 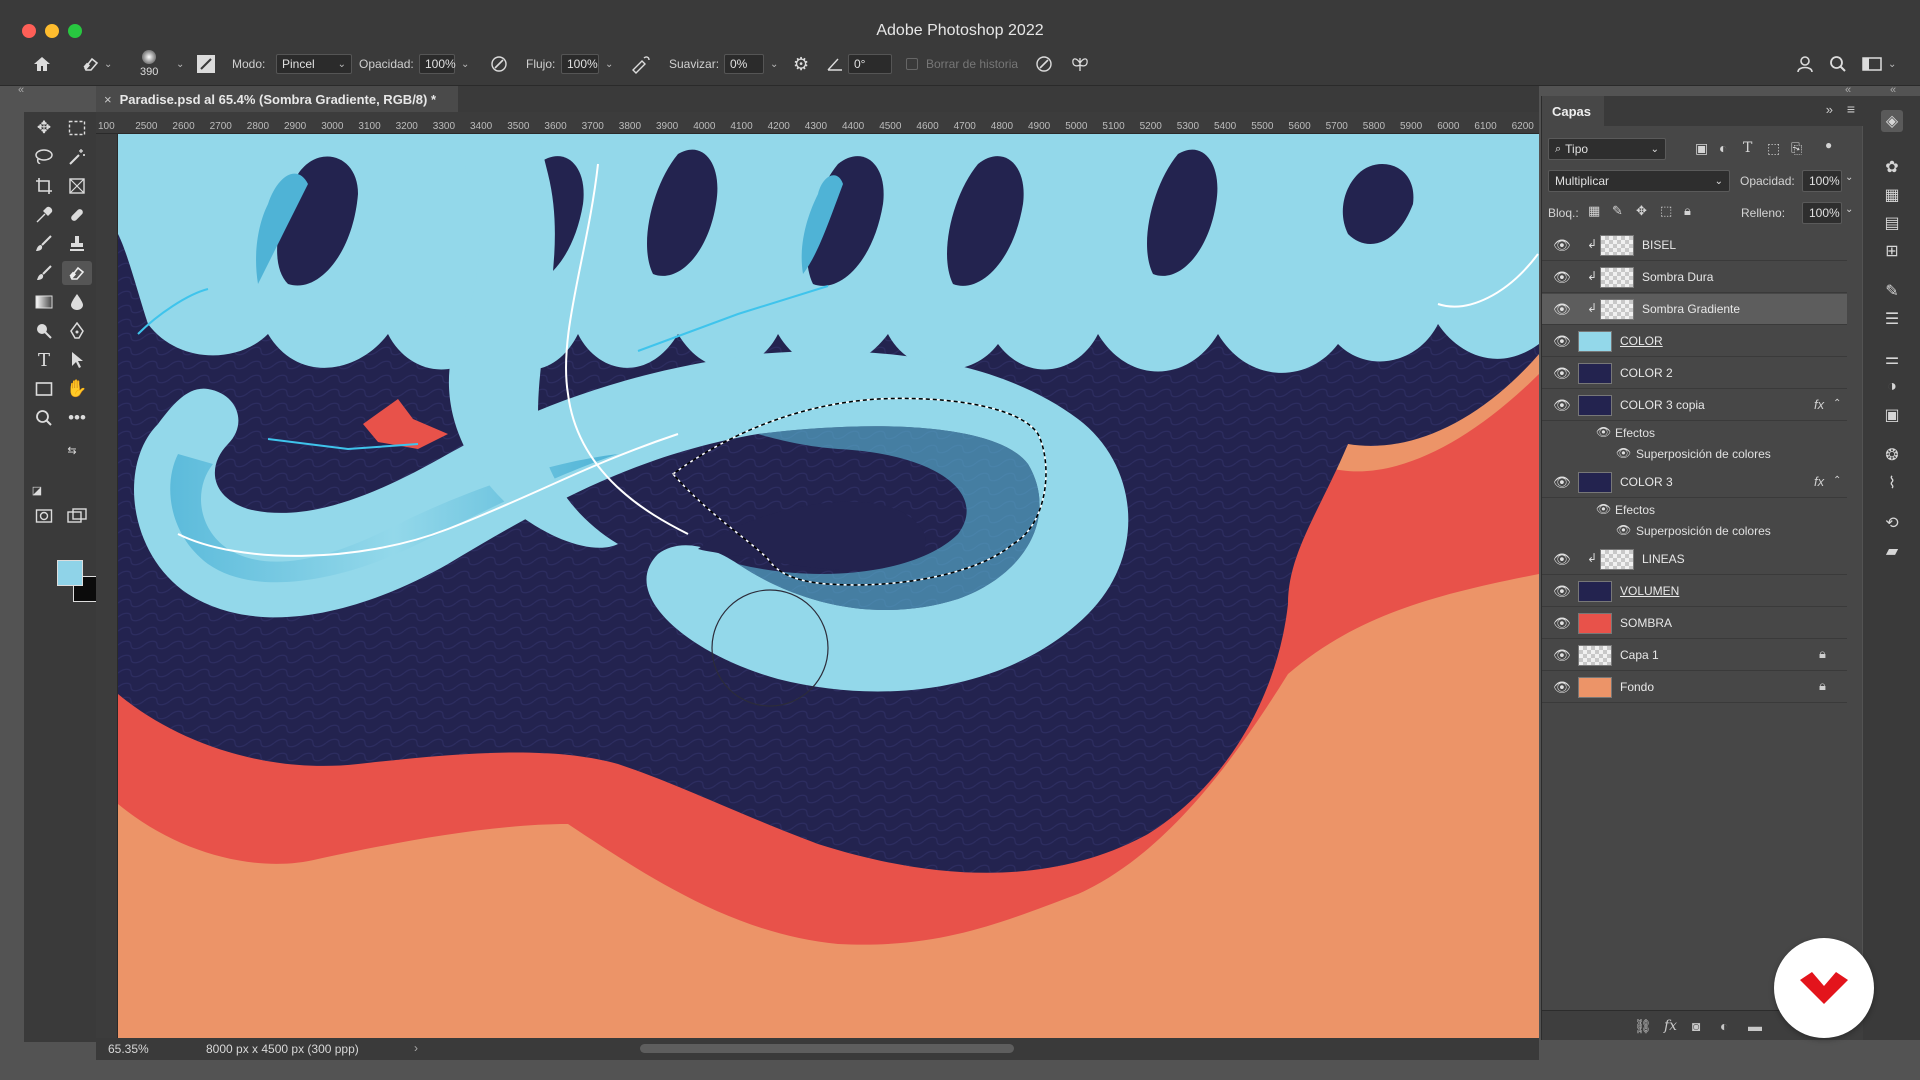 What do you see at coordinates (77, 302) in the screenshot?
I see `blur-tool` at bounding box center [77, 302].